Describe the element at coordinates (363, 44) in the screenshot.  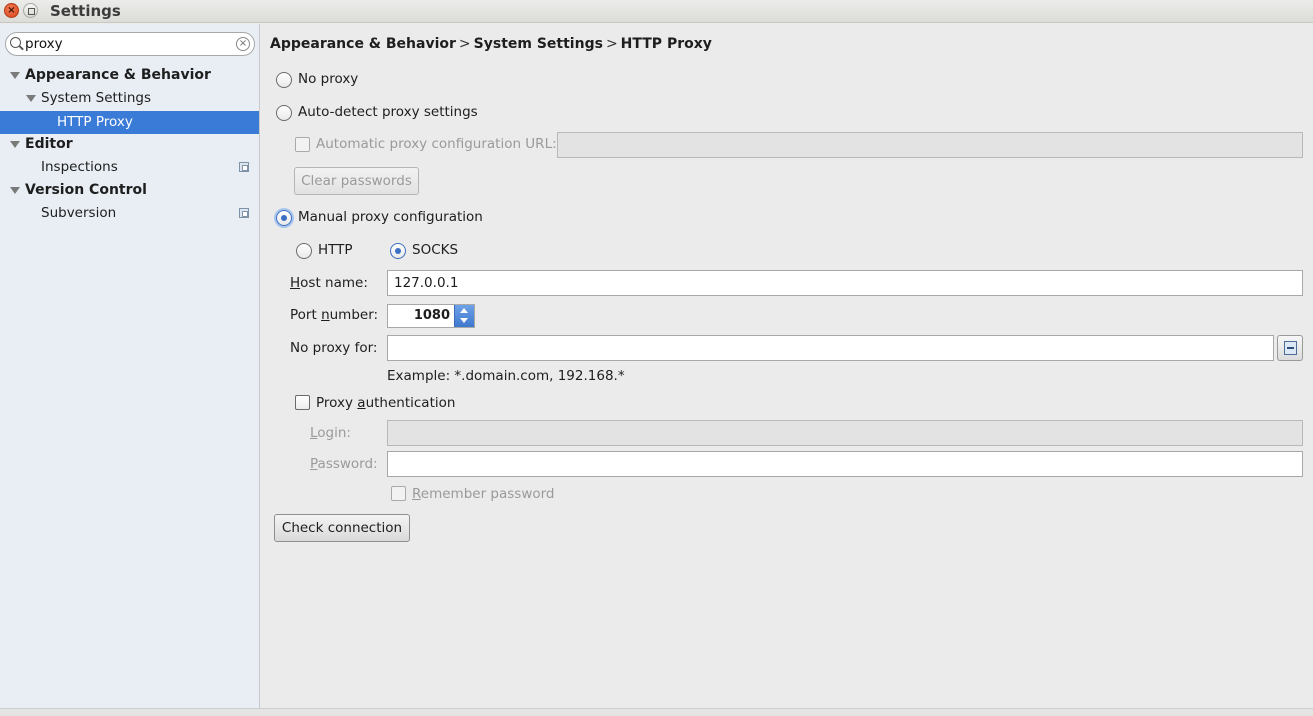
I see `breadcrumb-appearance: Appearance & Behavior` at that location.